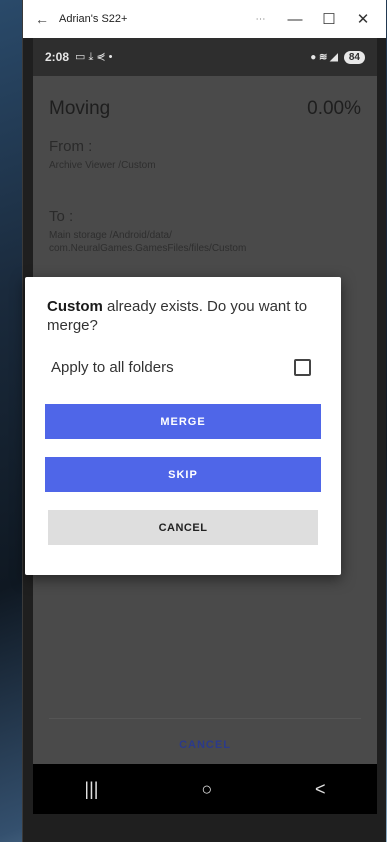  Describe the element at coordinates (183, 527) in the screenshot. I see `cancel-button: CANCEL` at that location.